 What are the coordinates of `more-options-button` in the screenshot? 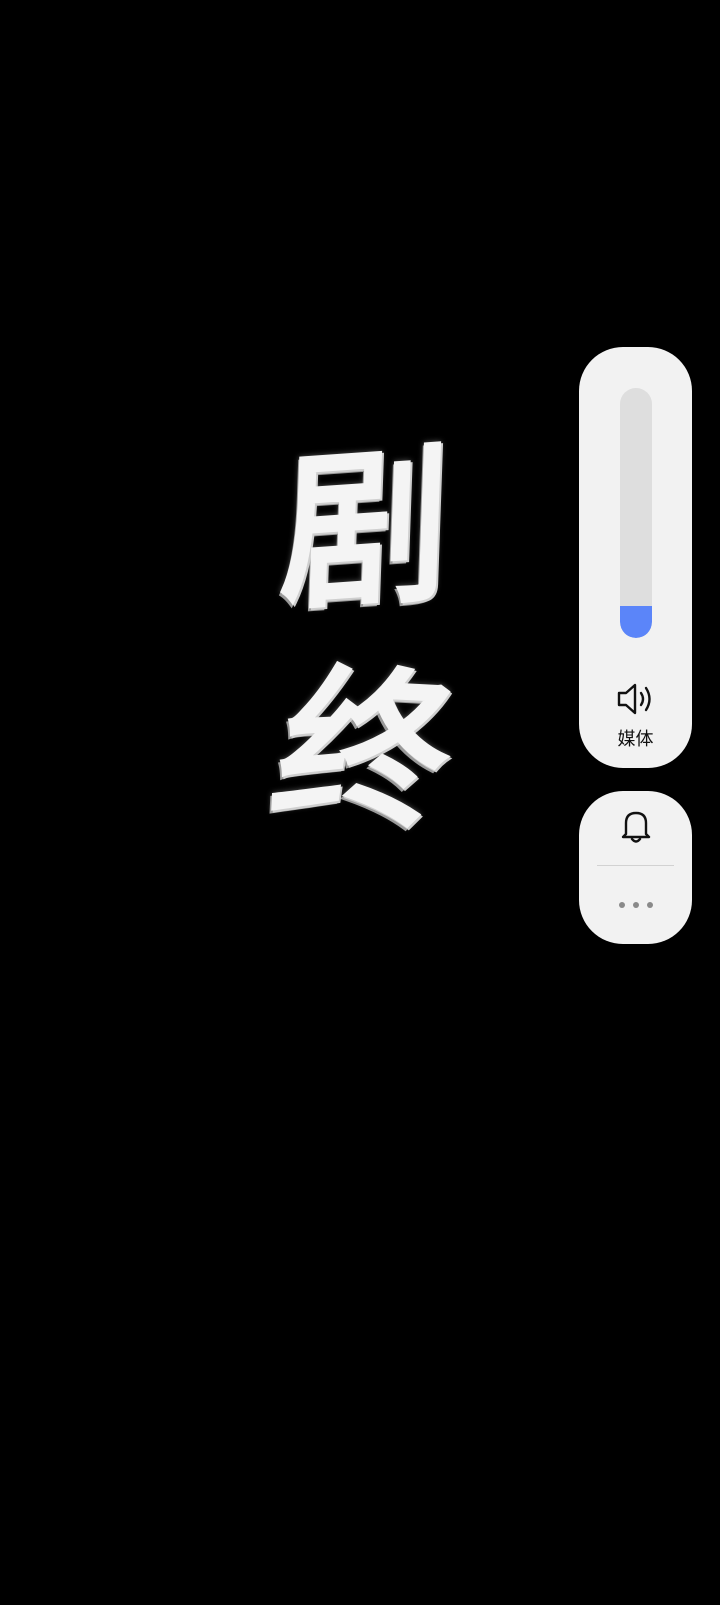 It's located at (635, 905).